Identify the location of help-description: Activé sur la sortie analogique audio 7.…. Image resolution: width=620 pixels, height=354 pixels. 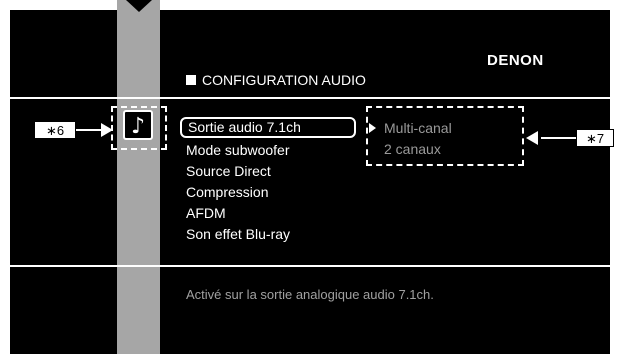
(310, 294).